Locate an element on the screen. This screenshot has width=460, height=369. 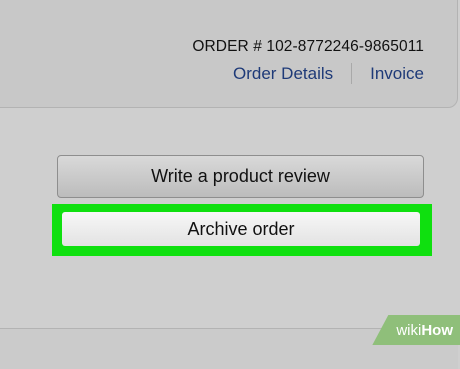
write-review-button: Write a product review is located at coordinates (240, 176).